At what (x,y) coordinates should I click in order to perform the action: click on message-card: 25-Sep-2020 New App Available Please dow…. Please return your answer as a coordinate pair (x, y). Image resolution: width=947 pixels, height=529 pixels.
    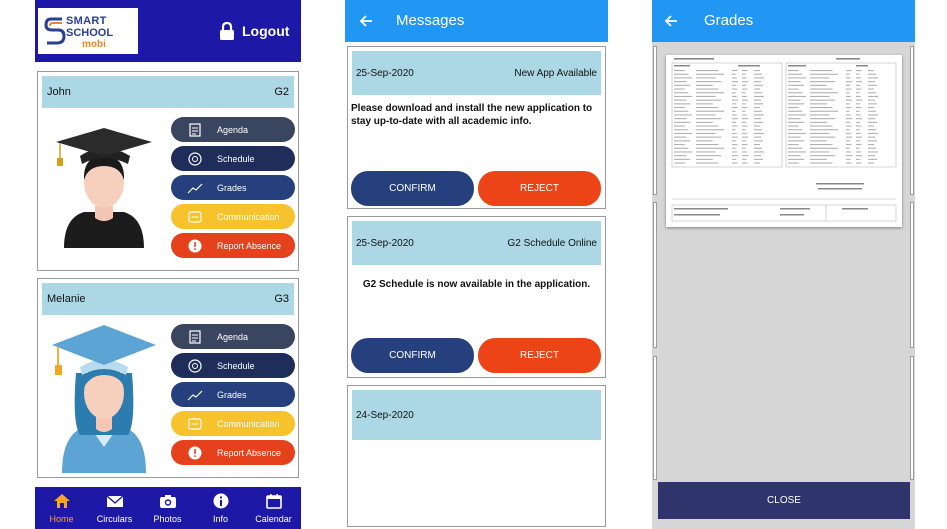
    Looking at the image, I should click on (476, 127).